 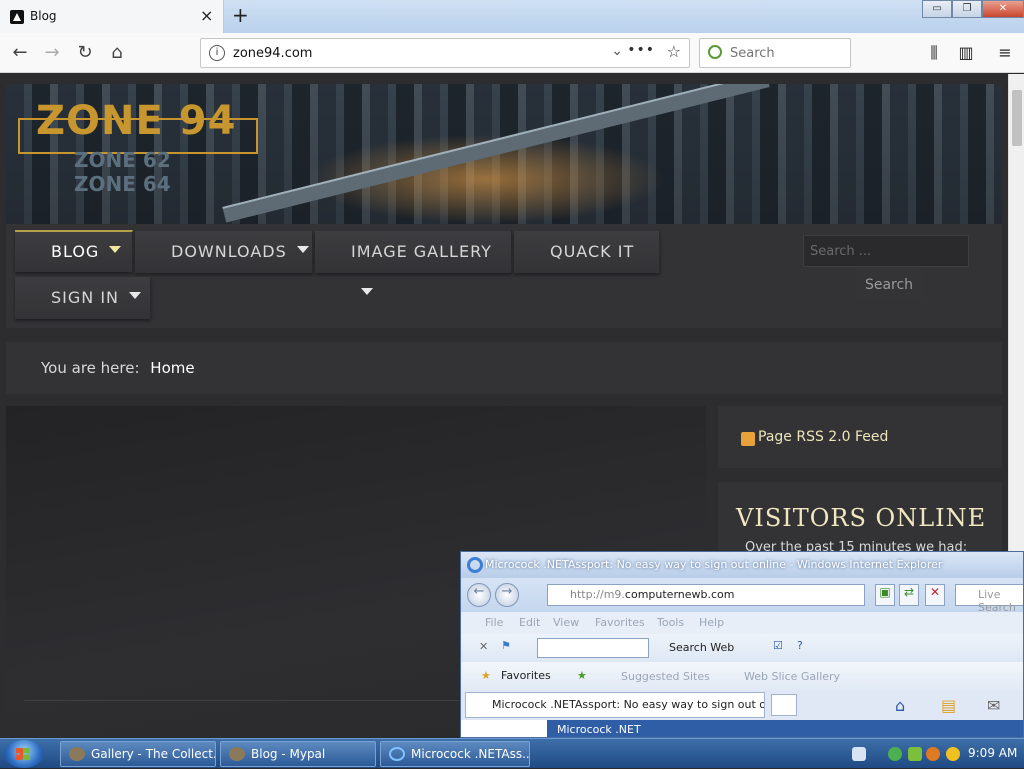 I want to click on menu-item-image-gallery: IMAGE GALLERY, so click(x=413, y=263).